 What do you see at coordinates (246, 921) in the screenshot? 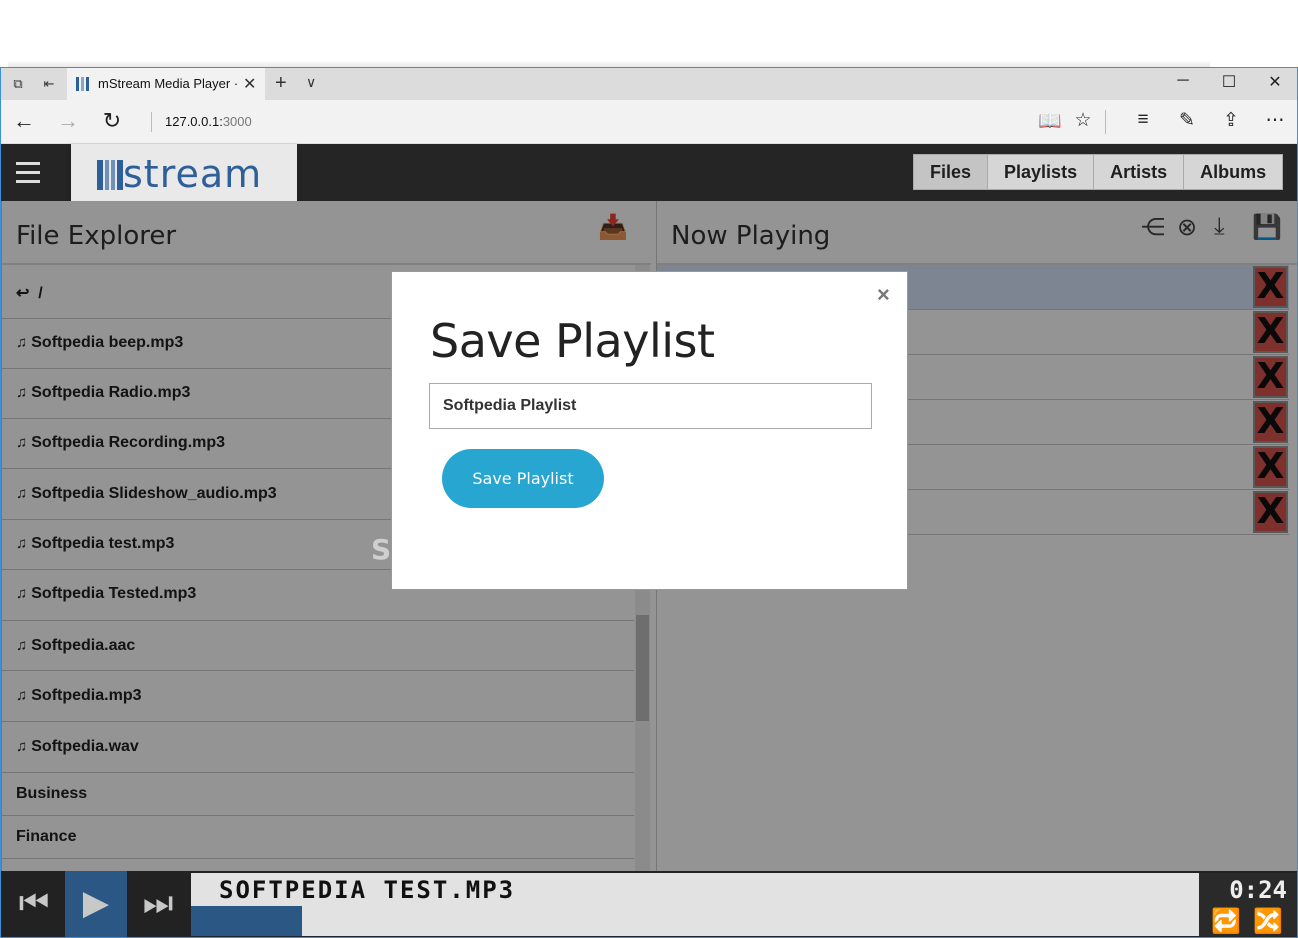
I see `progress-fill` at bounding box center [246, 921].